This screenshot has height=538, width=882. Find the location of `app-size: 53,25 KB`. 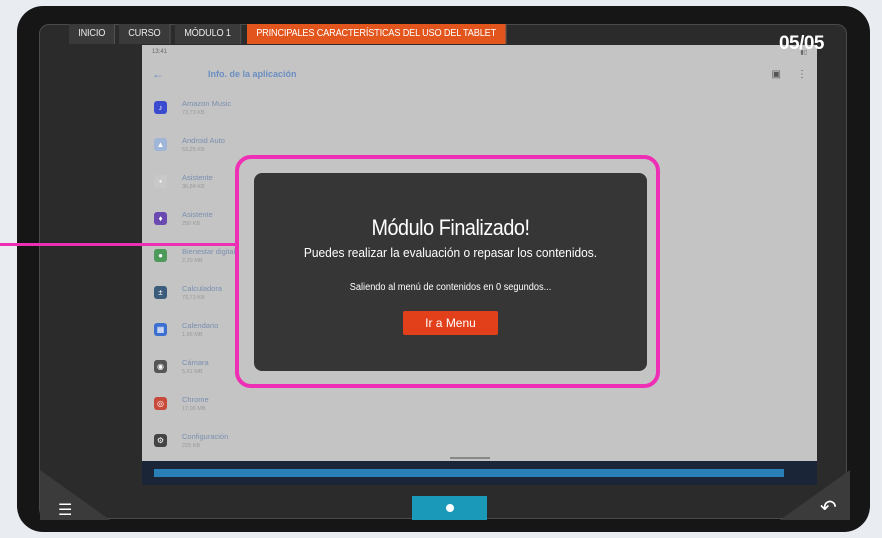

app-size: 53,25 KB is located at coordinates (193, 150).